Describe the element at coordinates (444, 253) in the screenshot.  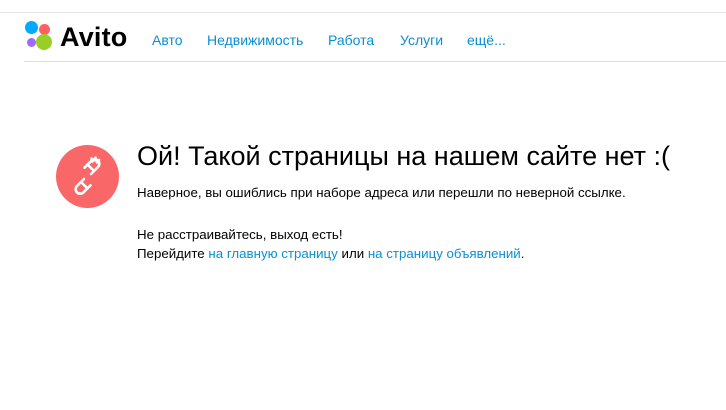
I see `ads-page-link: на страницу объявлений` at that location.